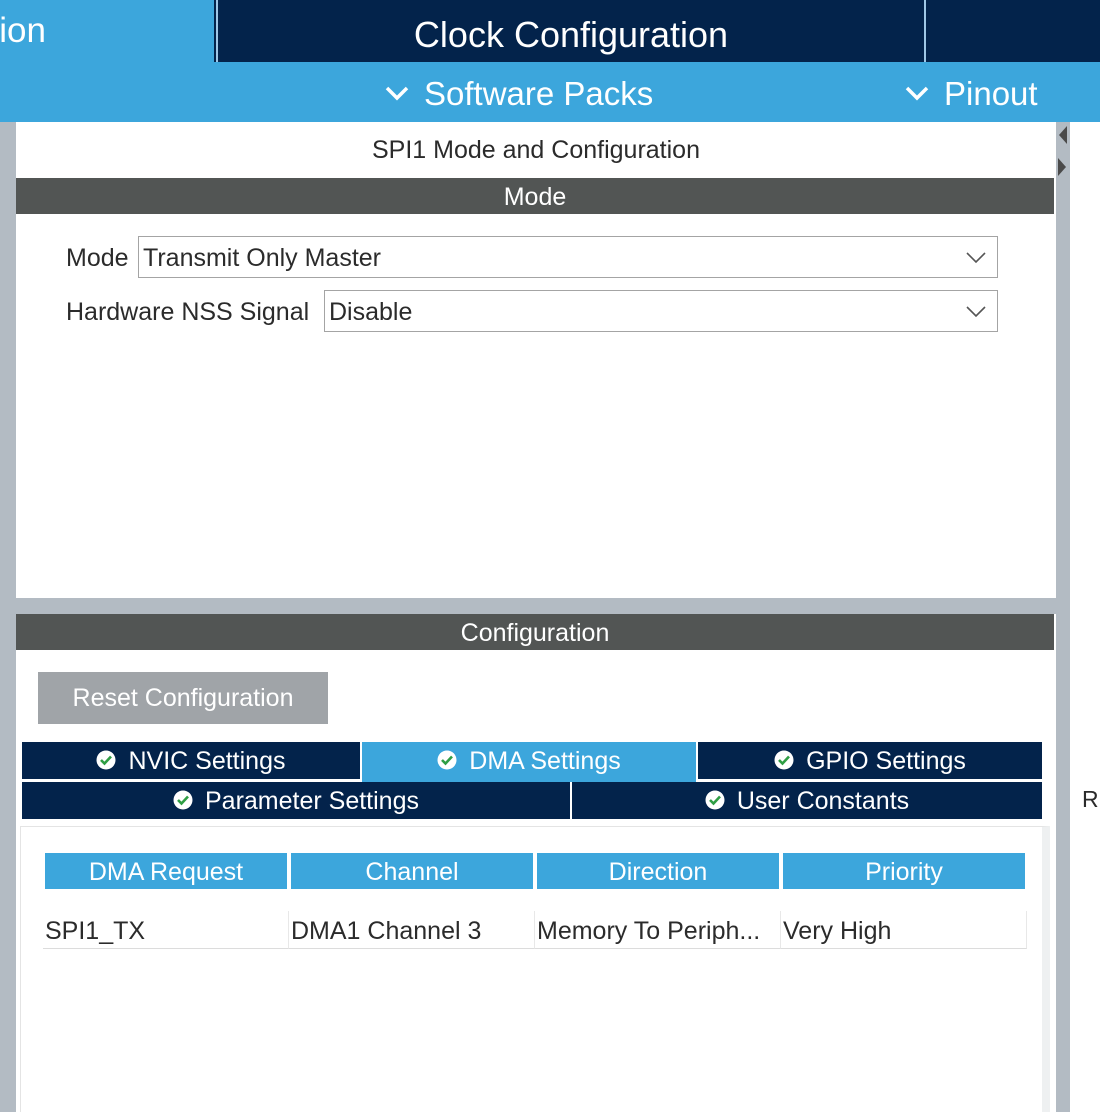 The image size is (1100, 1112). Describe the element at coordinates (1063, 617) in the screenshot. I see `panel-splitter` at that location.